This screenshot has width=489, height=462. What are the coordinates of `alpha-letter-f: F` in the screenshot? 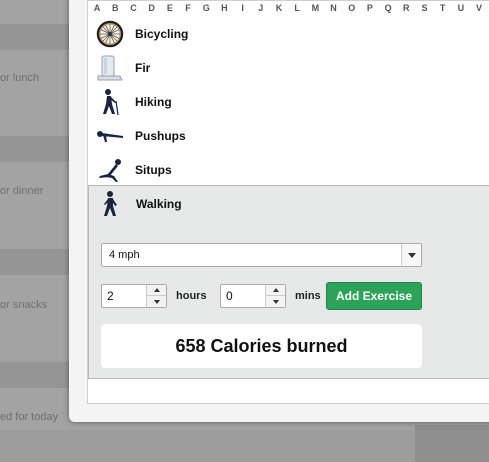 It's located at (188, 8).